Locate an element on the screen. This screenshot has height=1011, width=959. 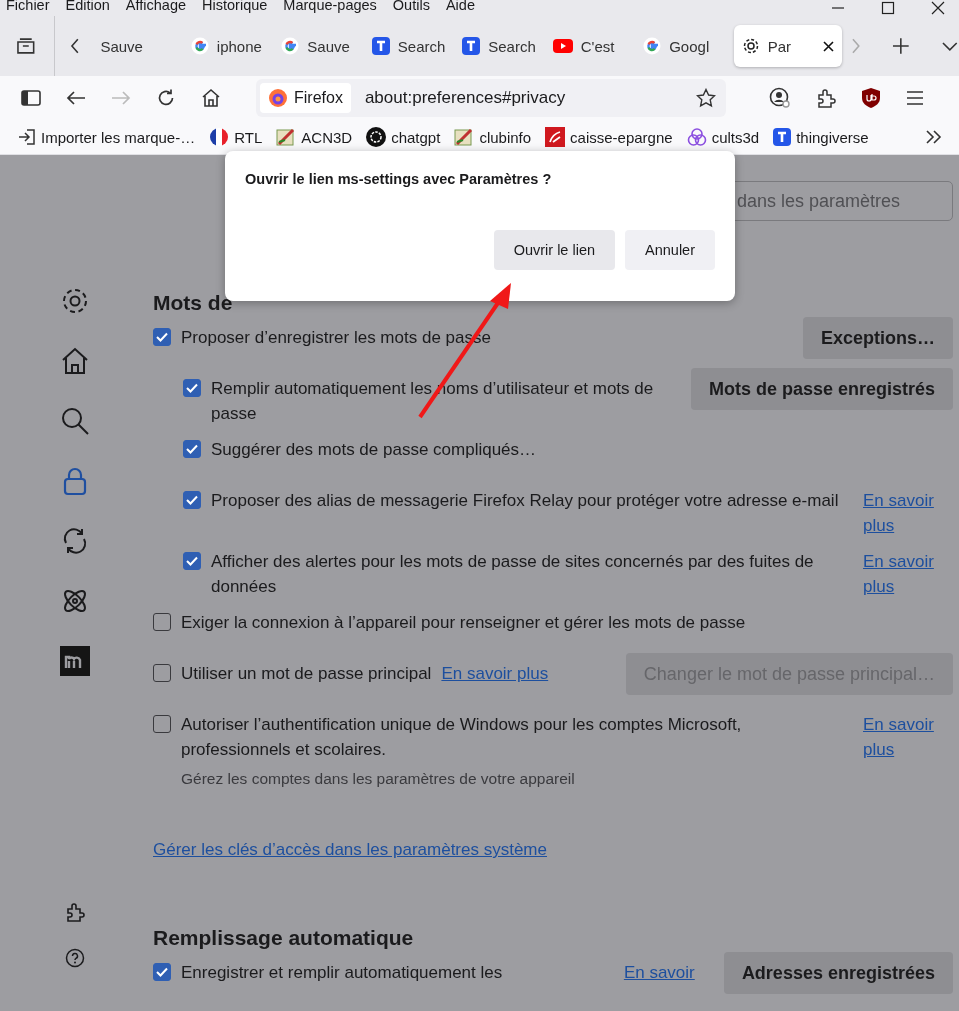
flag-icon is located at coordinates (219, 137).